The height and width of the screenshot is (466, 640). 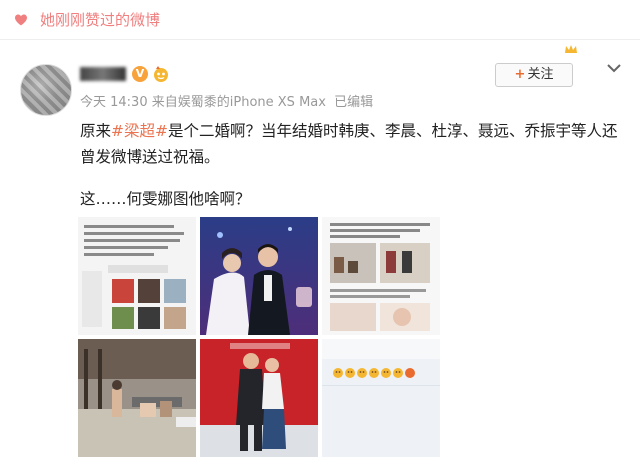 What do you see at coordinates (614, 68) in the screenshot?
I see `chevron-down-icon` at bounding box center [614, 68].